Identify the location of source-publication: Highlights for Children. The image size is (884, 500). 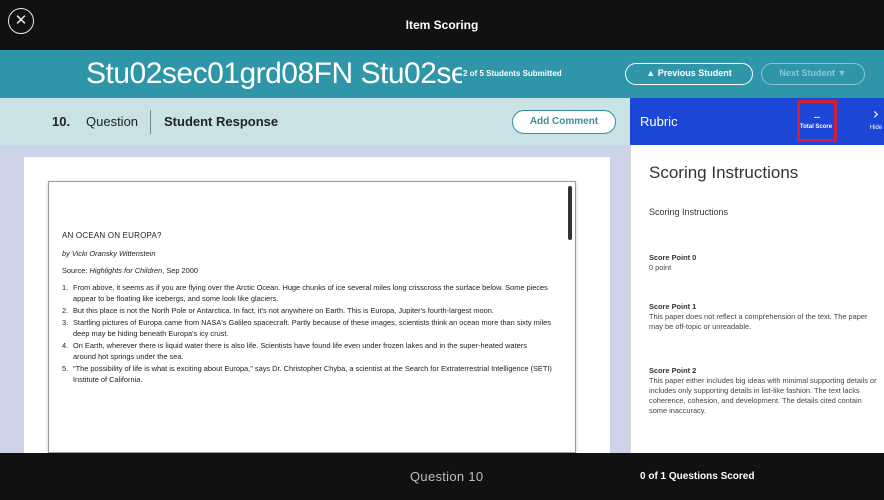
(126, 270).